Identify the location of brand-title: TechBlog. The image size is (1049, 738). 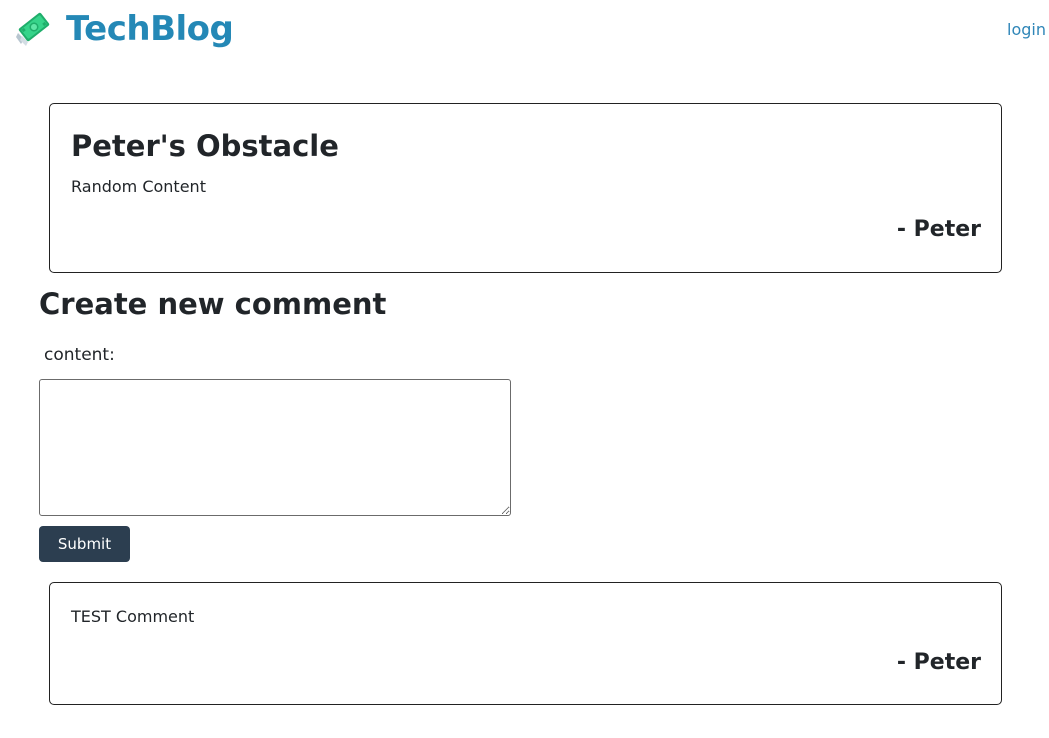
(150, 29).